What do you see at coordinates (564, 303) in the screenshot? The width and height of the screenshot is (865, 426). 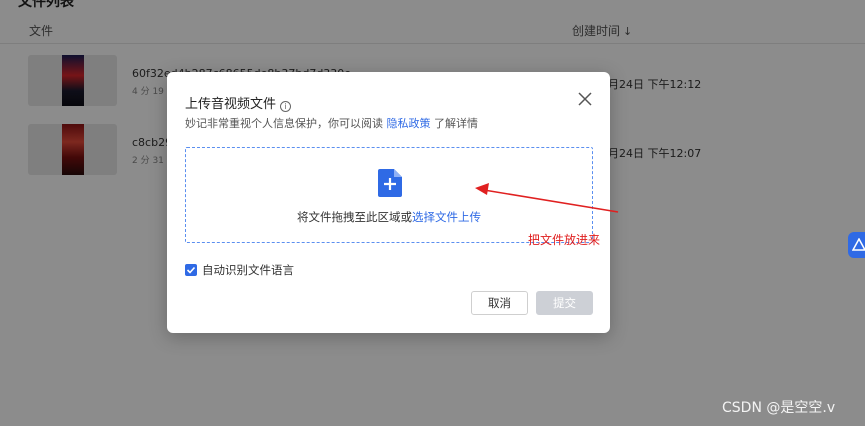 I see `submit-button: 提交` at bounding box center [564, 303].